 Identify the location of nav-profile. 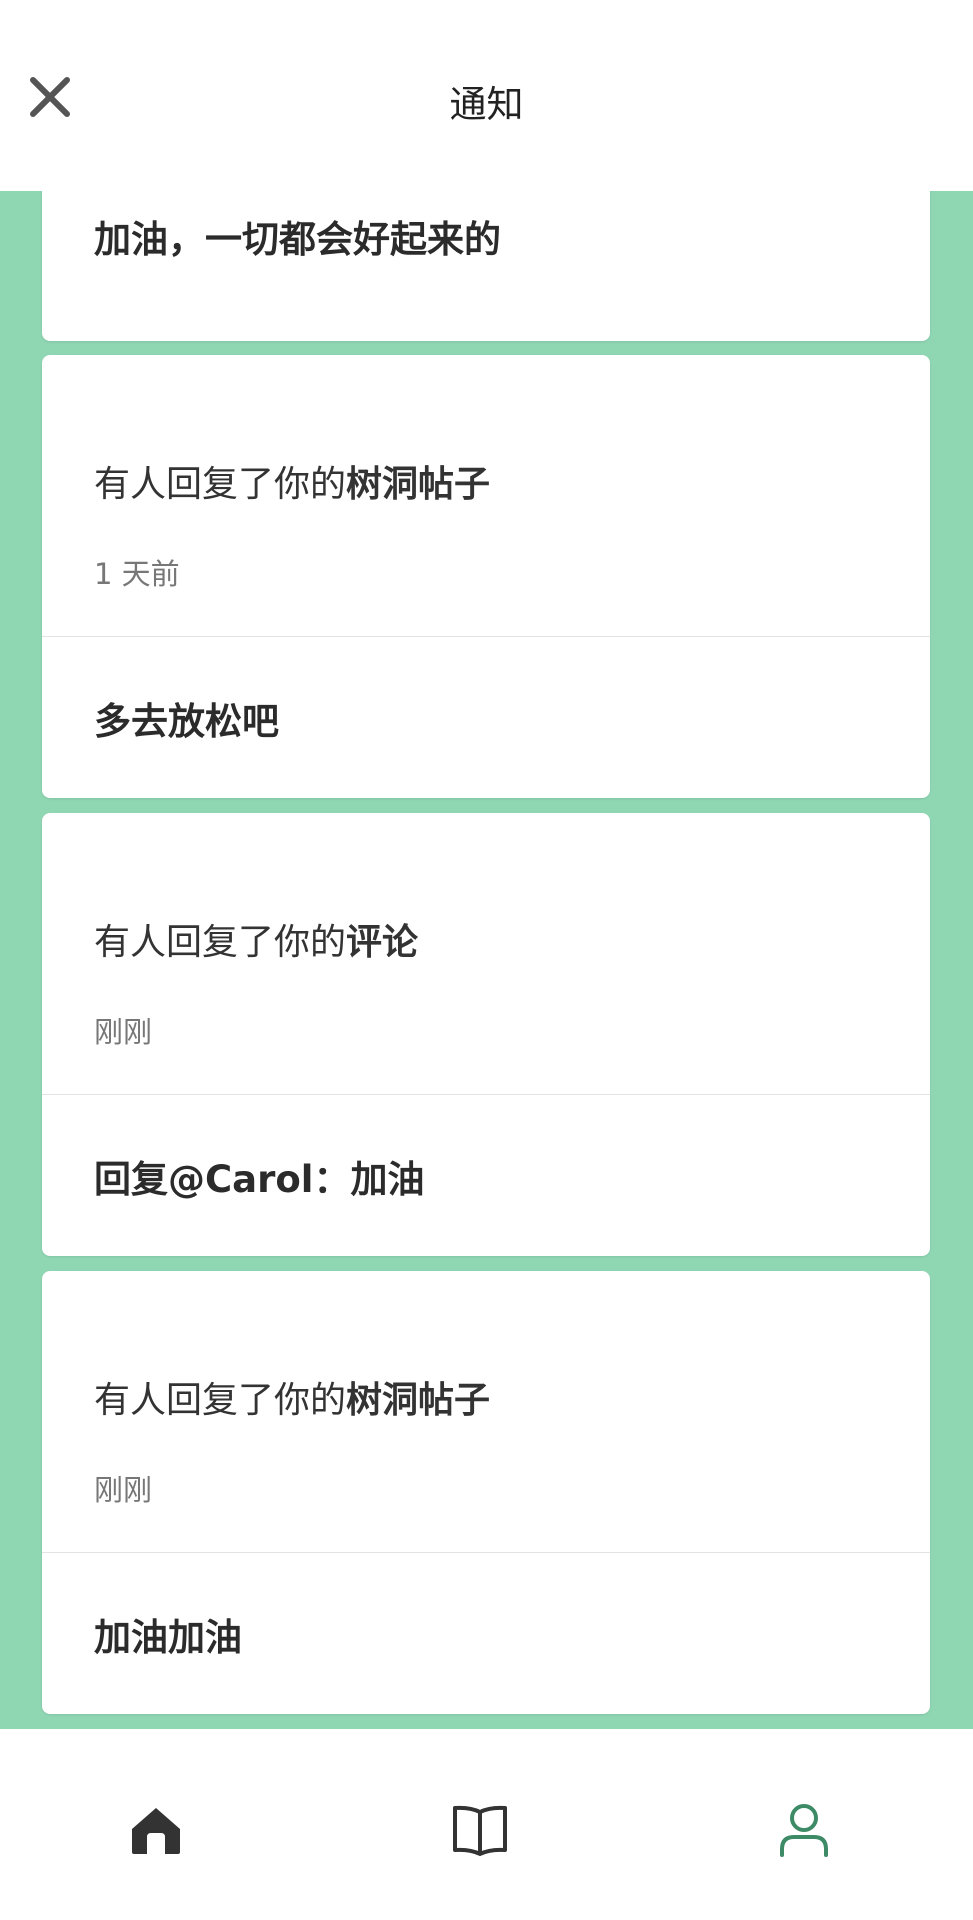
(804, 1830).